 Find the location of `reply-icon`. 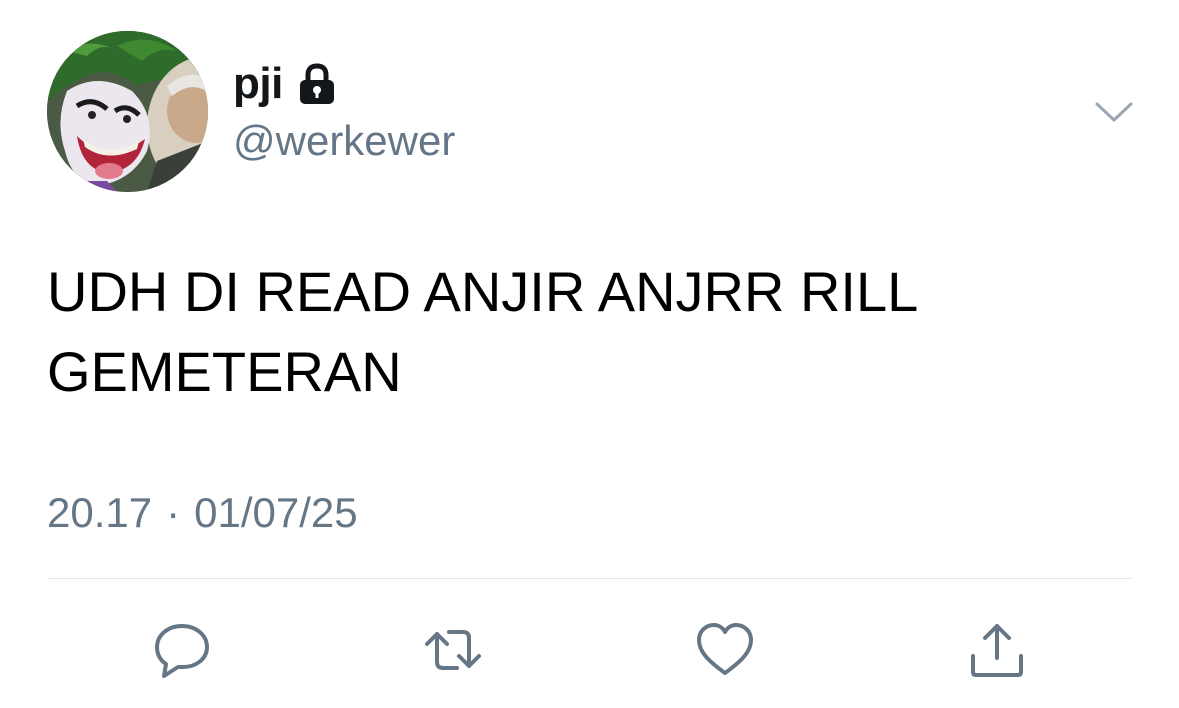

reply-icon is located at coordinates (182, 651).